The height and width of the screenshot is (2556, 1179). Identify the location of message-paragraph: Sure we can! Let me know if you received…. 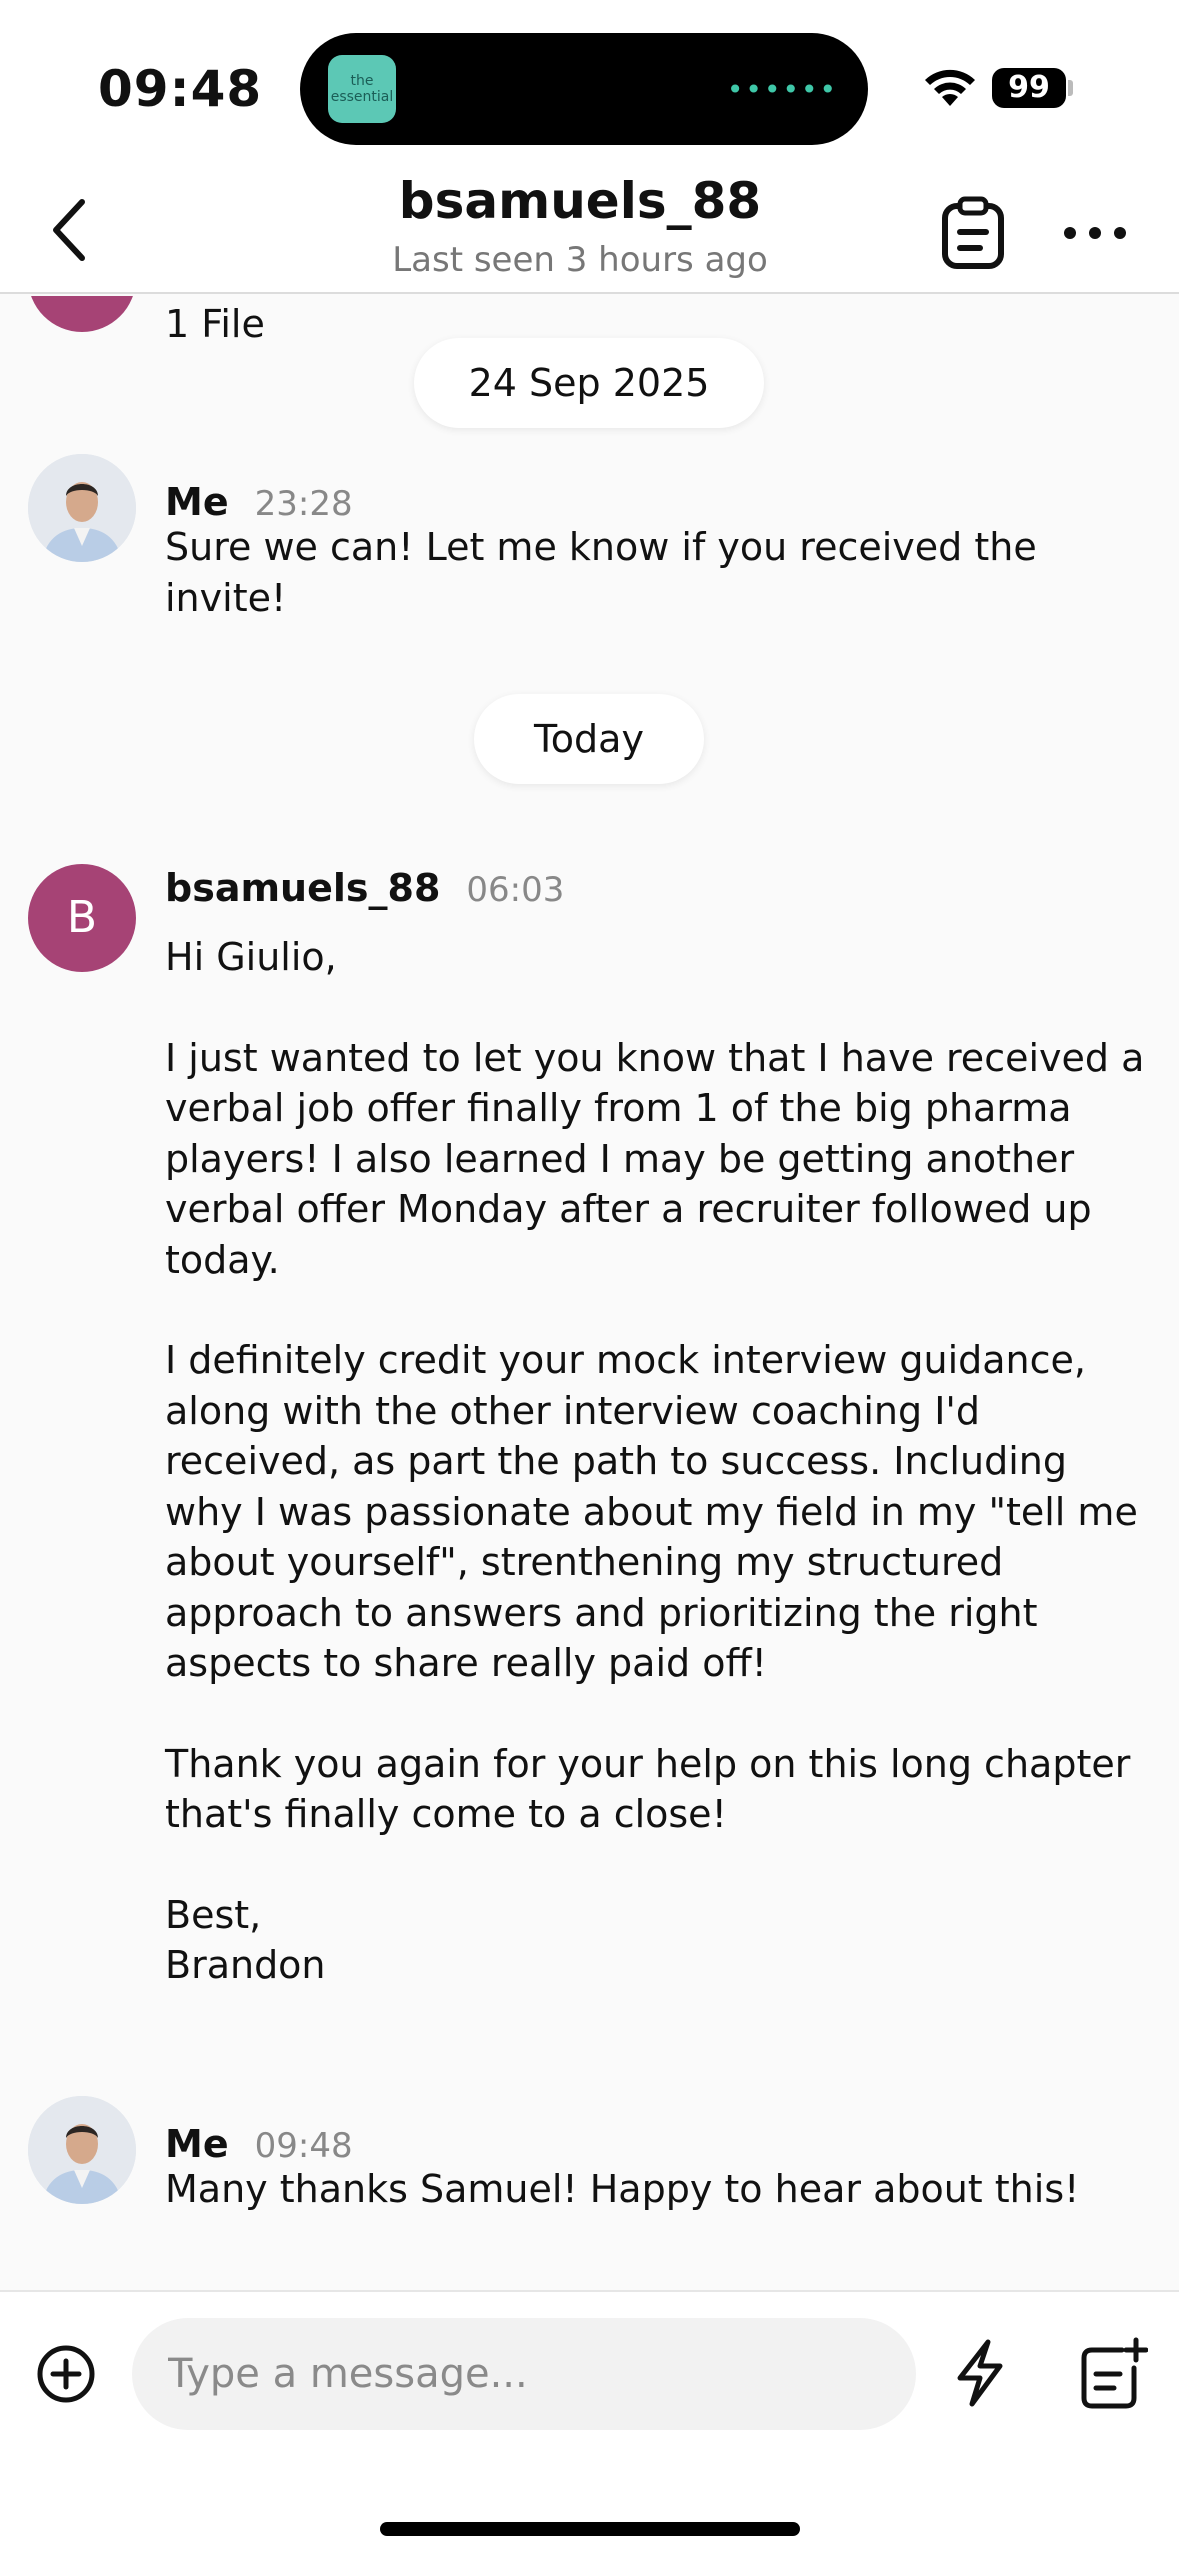
(601, 572).